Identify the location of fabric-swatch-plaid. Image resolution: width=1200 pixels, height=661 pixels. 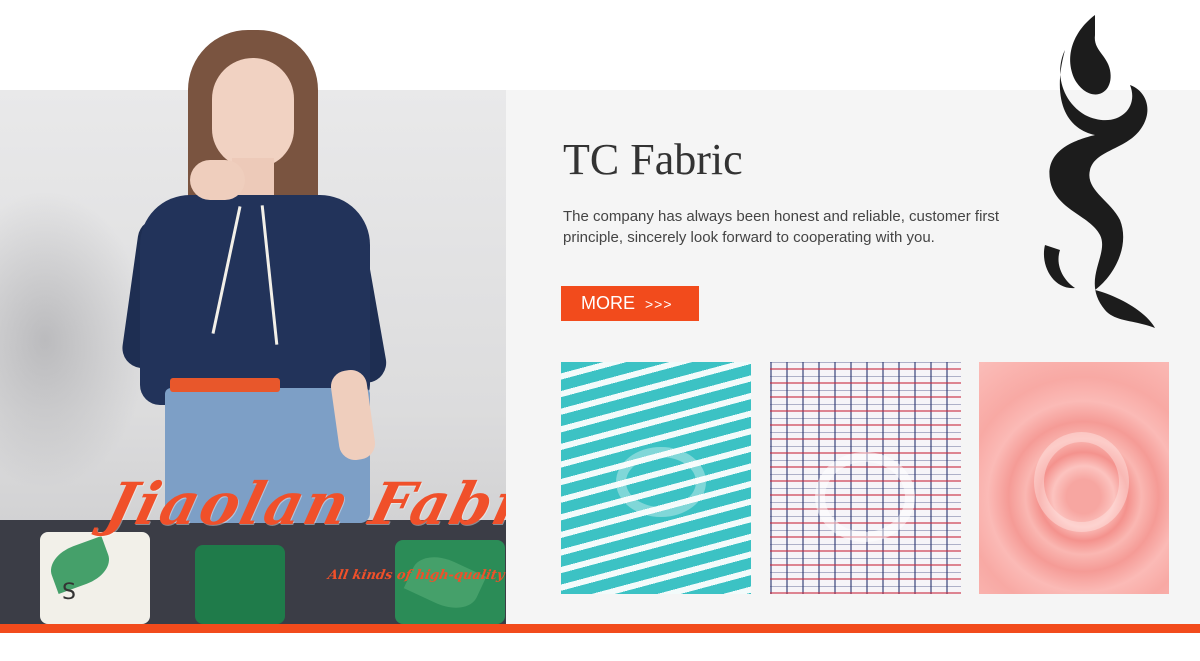
(865, 478).